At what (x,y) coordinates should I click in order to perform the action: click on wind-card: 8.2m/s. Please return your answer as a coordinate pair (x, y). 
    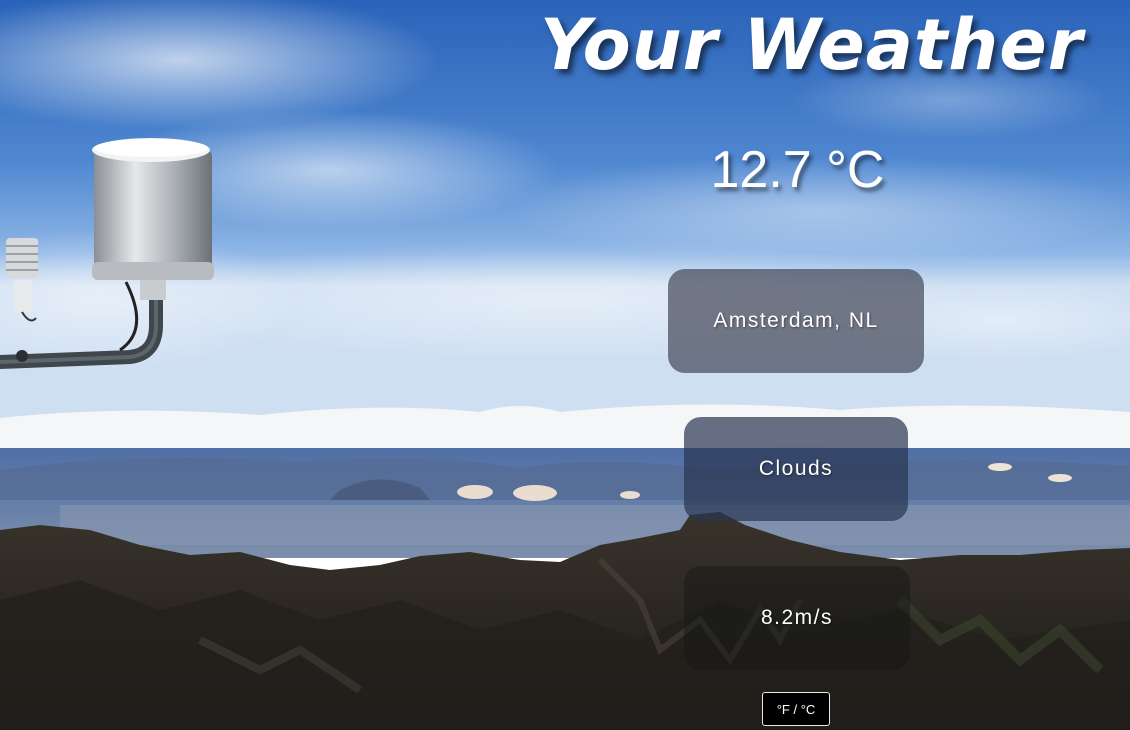
    Looking at the image, I should click on (797, 618).